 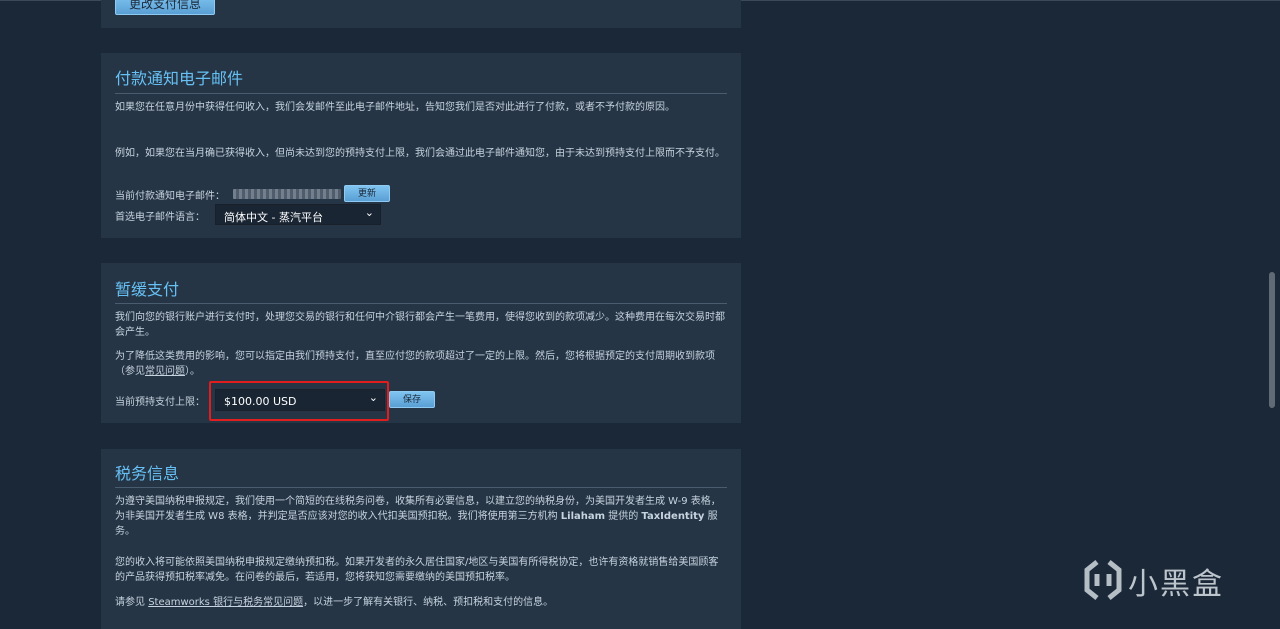 I want to click on update-email-button: 更新, so click(x=367, y=193).